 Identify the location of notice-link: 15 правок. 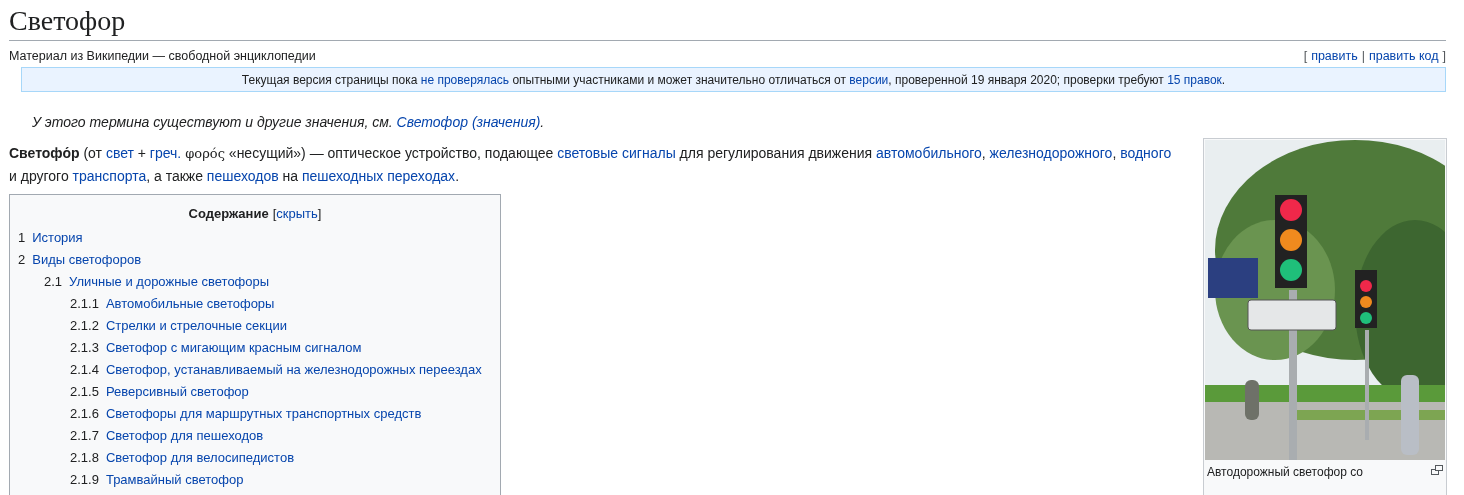
(1194, 79).